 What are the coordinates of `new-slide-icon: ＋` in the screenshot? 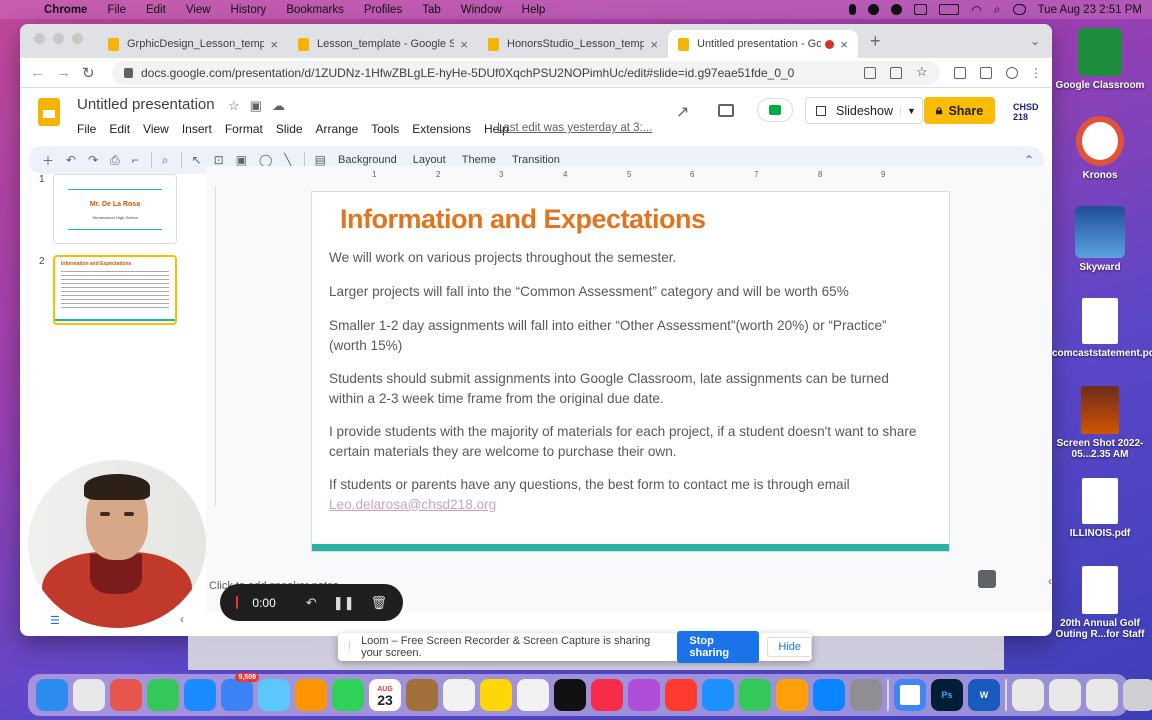 It's located at (48, 160).